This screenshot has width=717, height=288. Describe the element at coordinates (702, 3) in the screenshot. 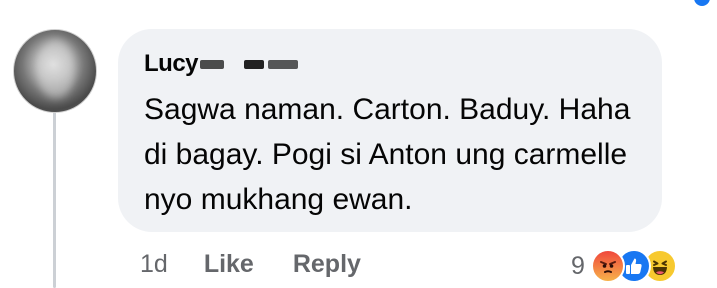

I see `notification-dot` at that location.